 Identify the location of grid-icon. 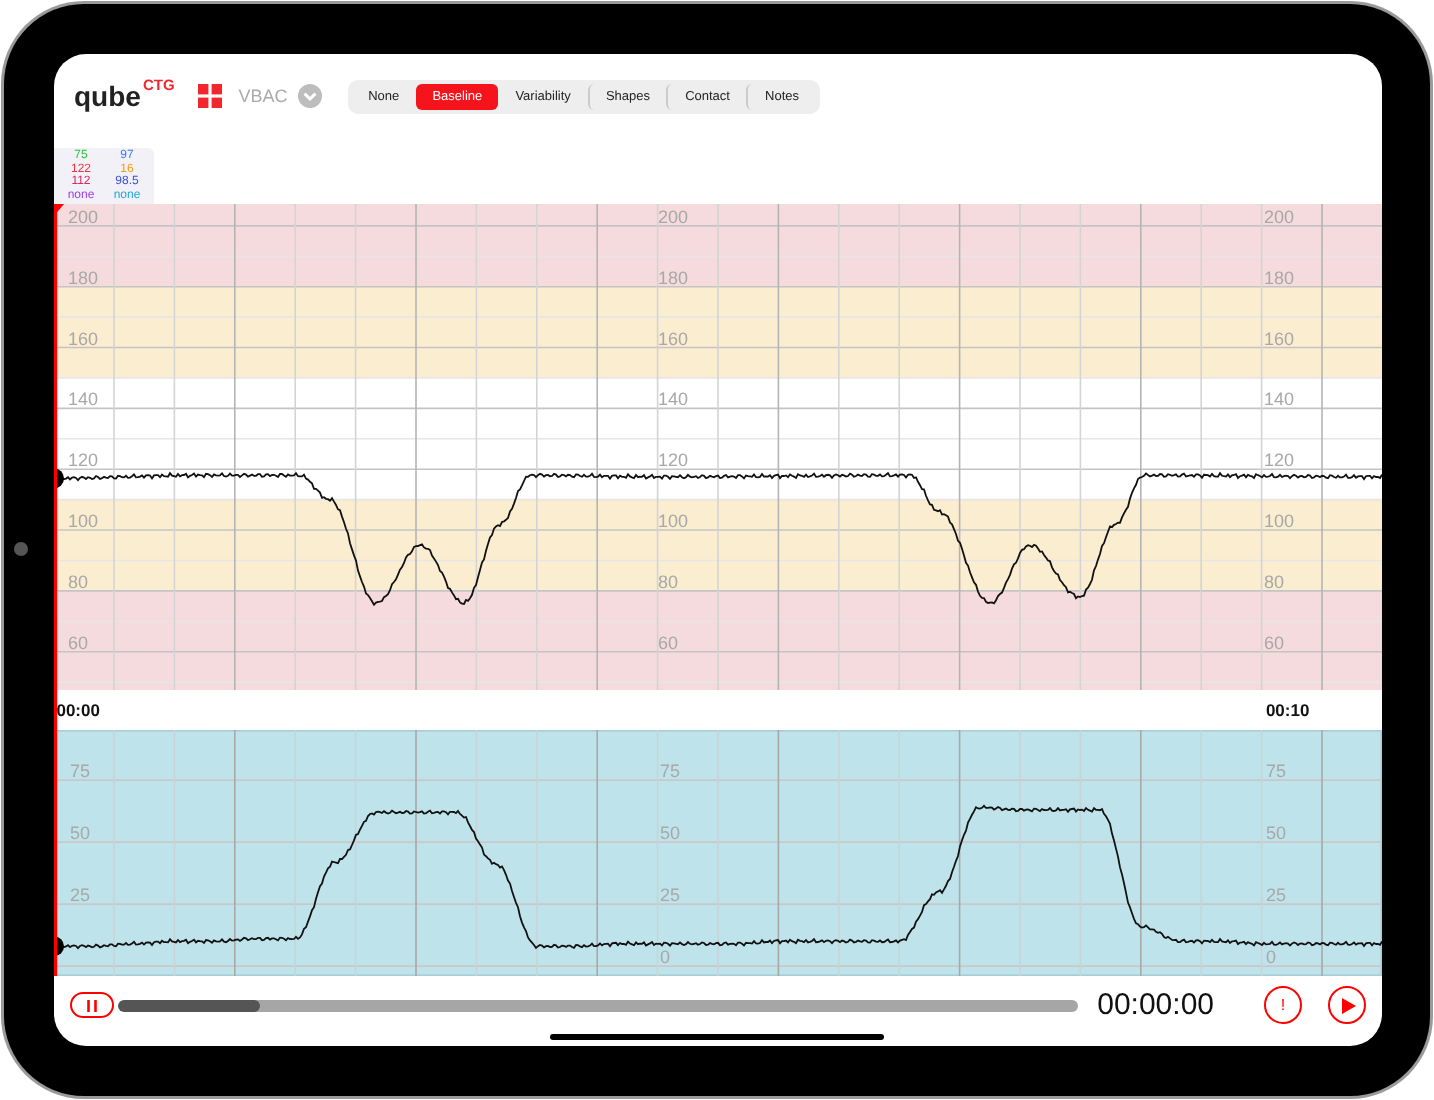
(210, 96).